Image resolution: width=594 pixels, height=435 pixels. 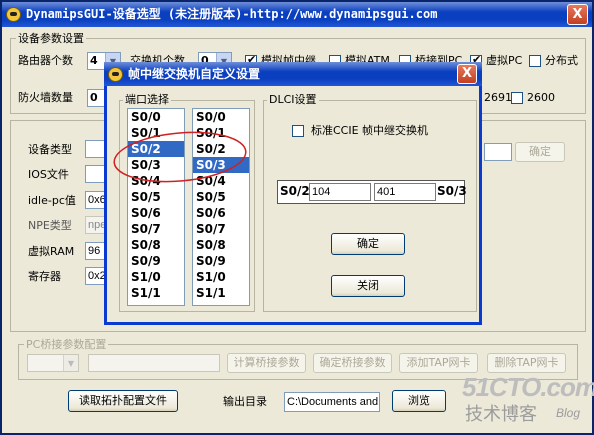 I want to click on dialog-close-button: X, so click(x=467, y=74).